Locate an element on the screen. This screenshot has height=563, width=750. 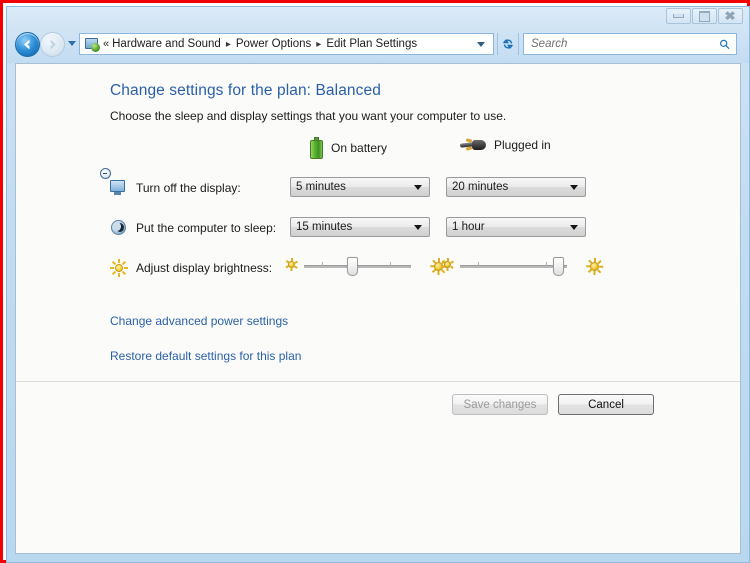
dropdown-computer-sleep-on-battery: 15 minutes is located at coordinates (360, 227).